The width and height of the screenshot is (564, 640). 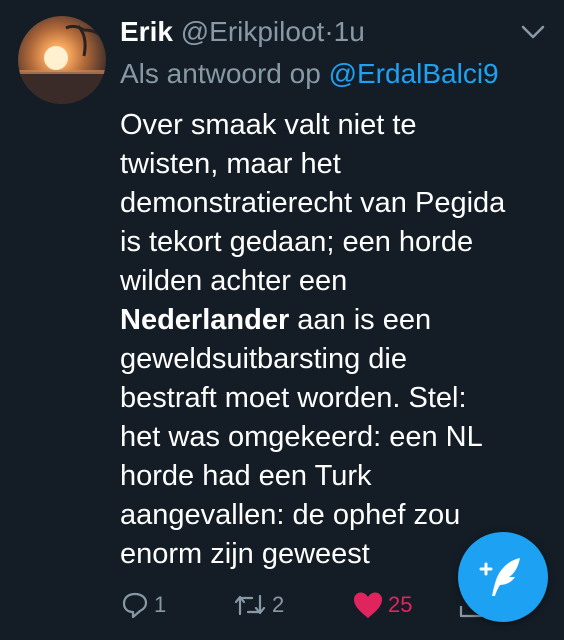 I want to click on like-count: 25, so click(x=400, y=604).